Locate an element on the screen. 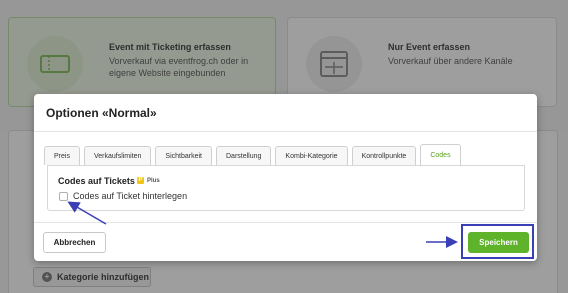 This screenshot has height=293, width=568. checkbox-arrow-icon is located at coordinates (87, 213).